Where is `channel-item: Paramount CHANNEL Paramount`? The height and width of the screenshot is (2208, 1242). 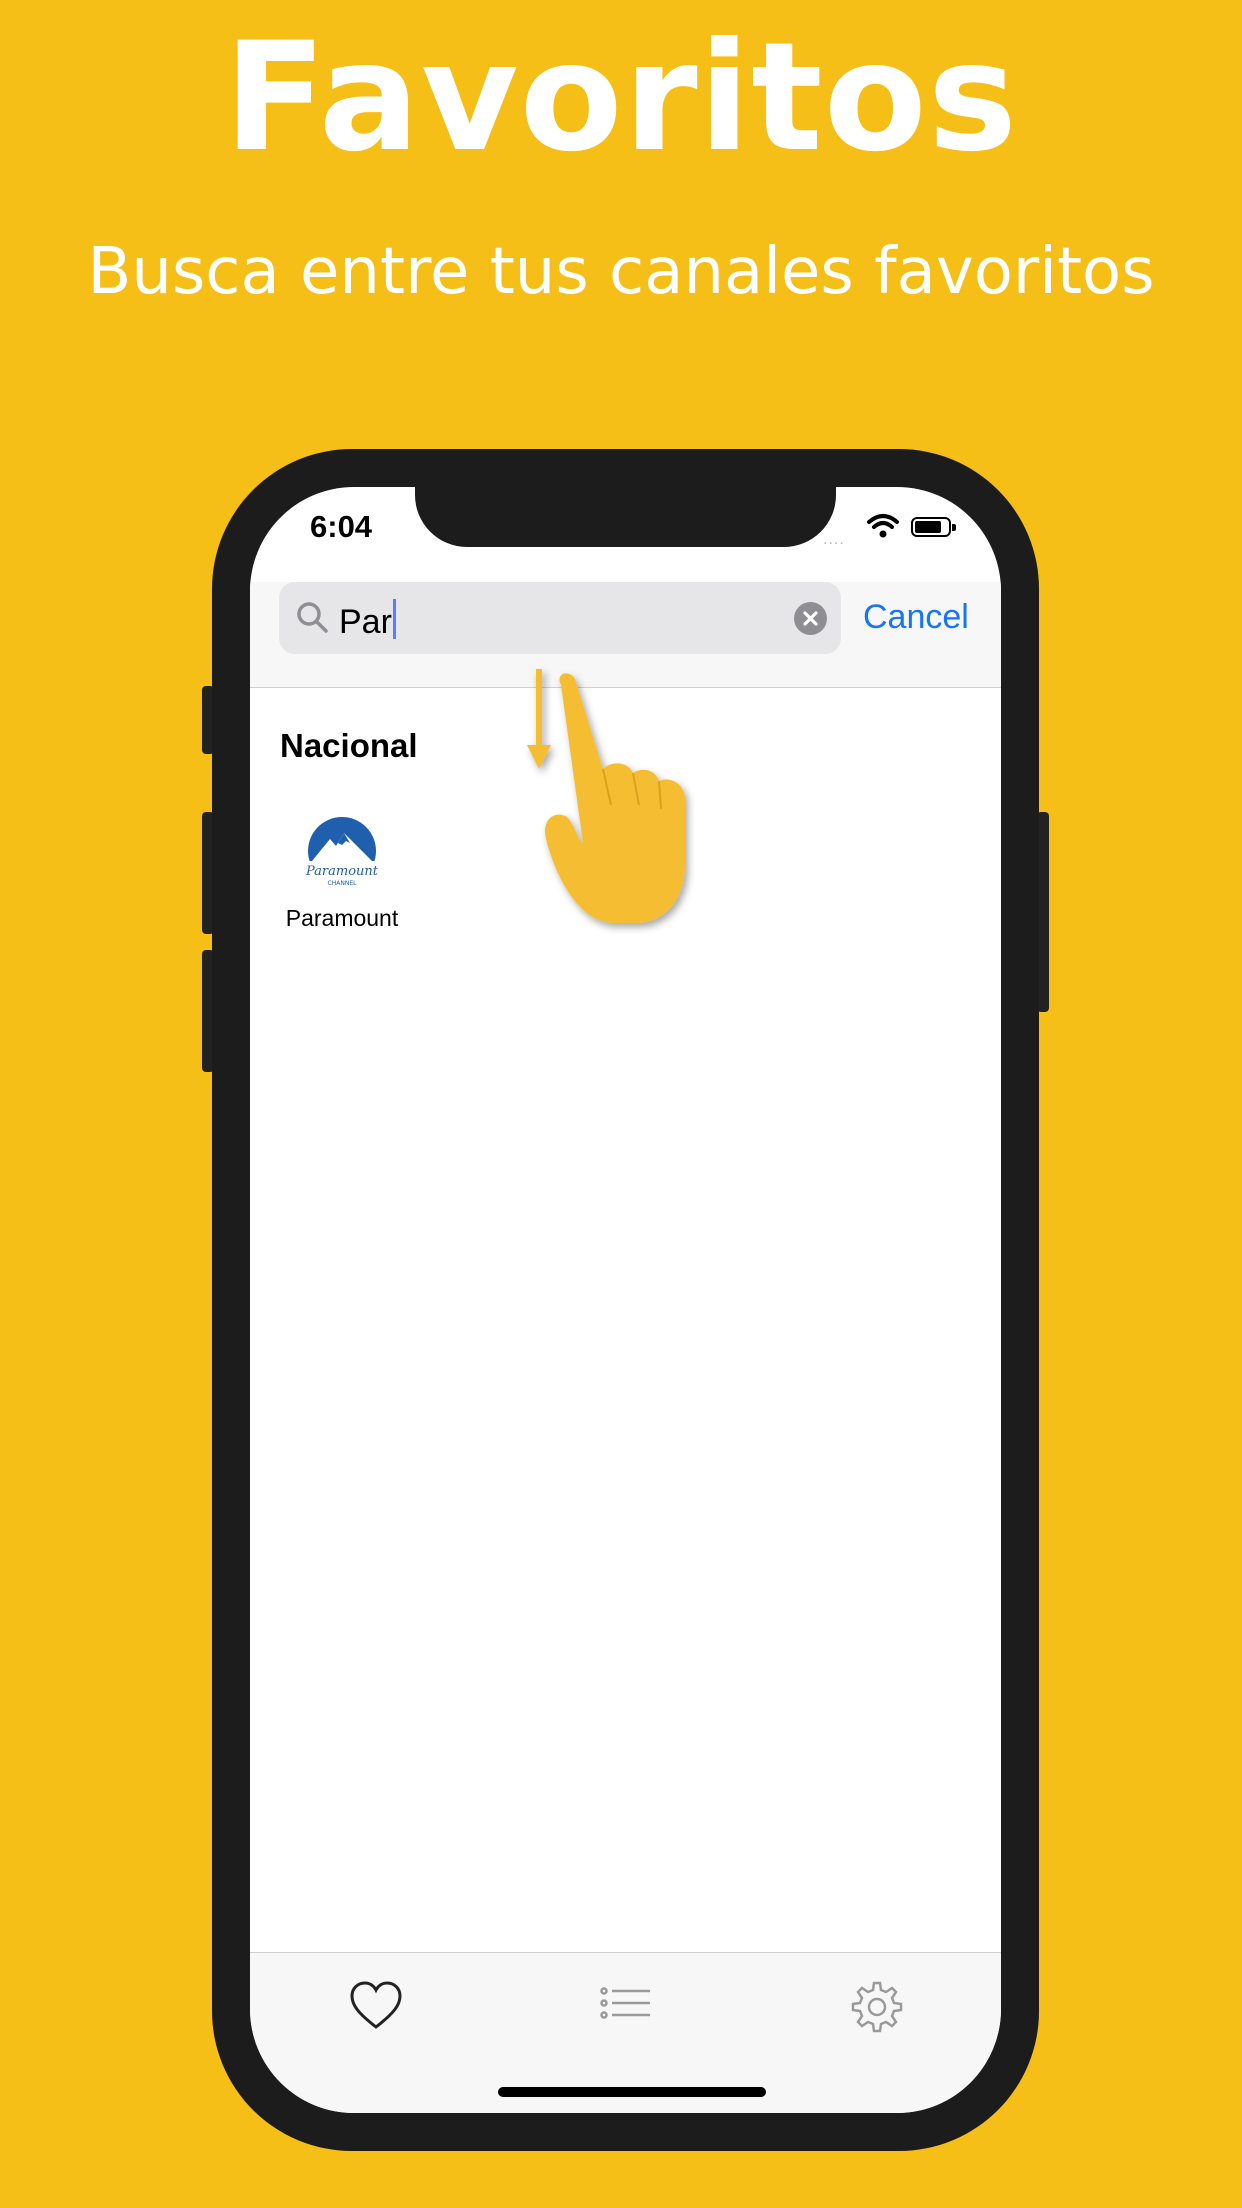 channel-item: Paramount CHANNEL Paramount is located at coordinates (342, 872).